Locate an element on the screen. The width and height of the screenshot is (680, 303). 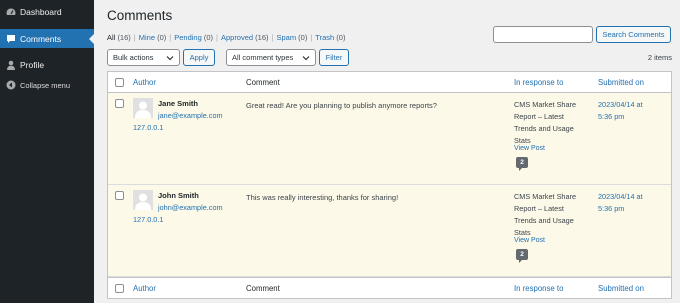
author-email-link: jane@example.com is located at coordinates (190, 115).